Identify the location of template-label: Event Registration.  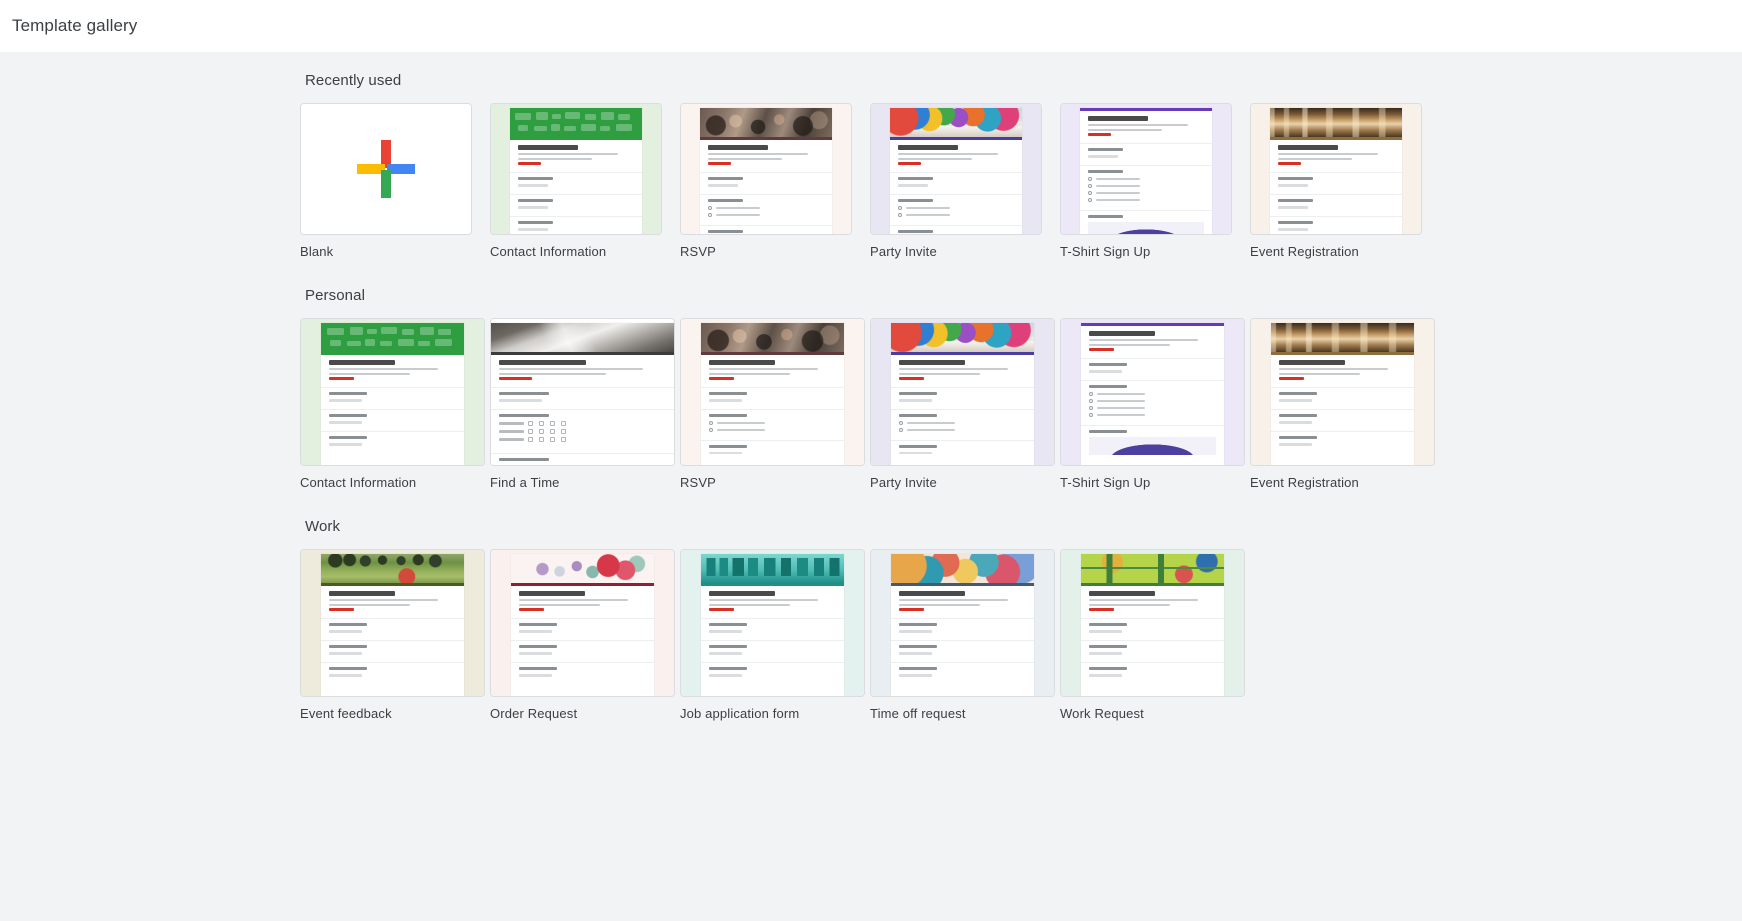
(1304, 482).